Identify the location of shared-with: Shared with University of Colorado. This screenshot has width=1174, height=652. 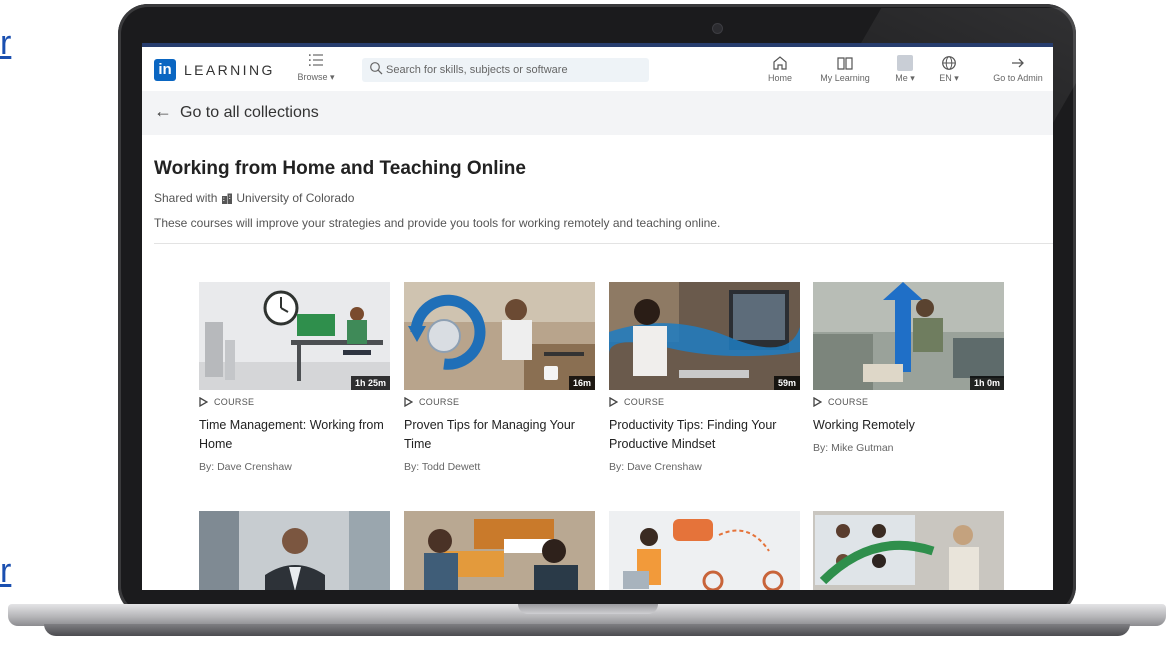
(254, 198).